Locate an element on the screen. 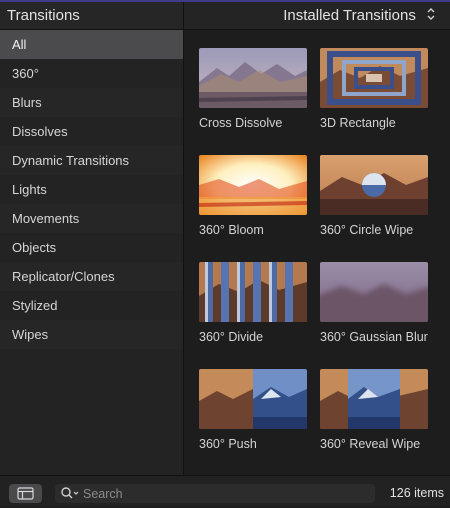  search-icon is located at coordinates (70, 496).